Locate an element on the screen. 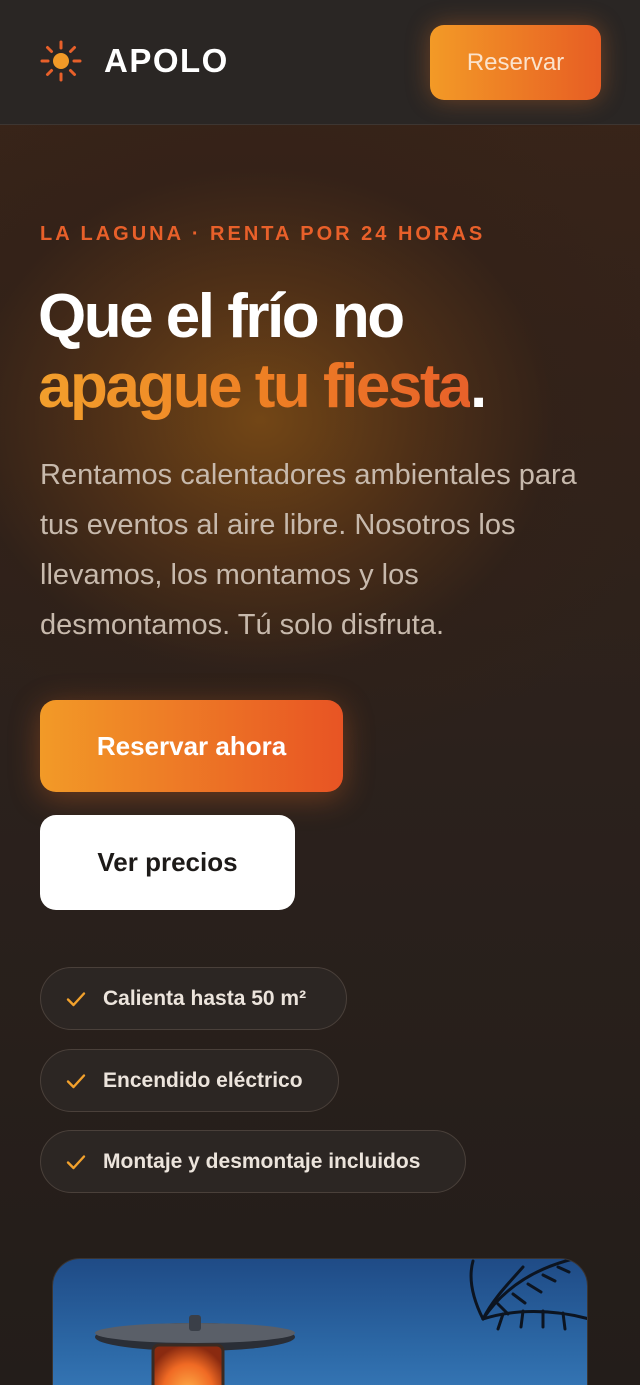 This screenshot has height=1385, width=640. hero-eyebrow: LA LAGUNA · RENTA POR 24 HORAS is located at coordinates (263, 234).